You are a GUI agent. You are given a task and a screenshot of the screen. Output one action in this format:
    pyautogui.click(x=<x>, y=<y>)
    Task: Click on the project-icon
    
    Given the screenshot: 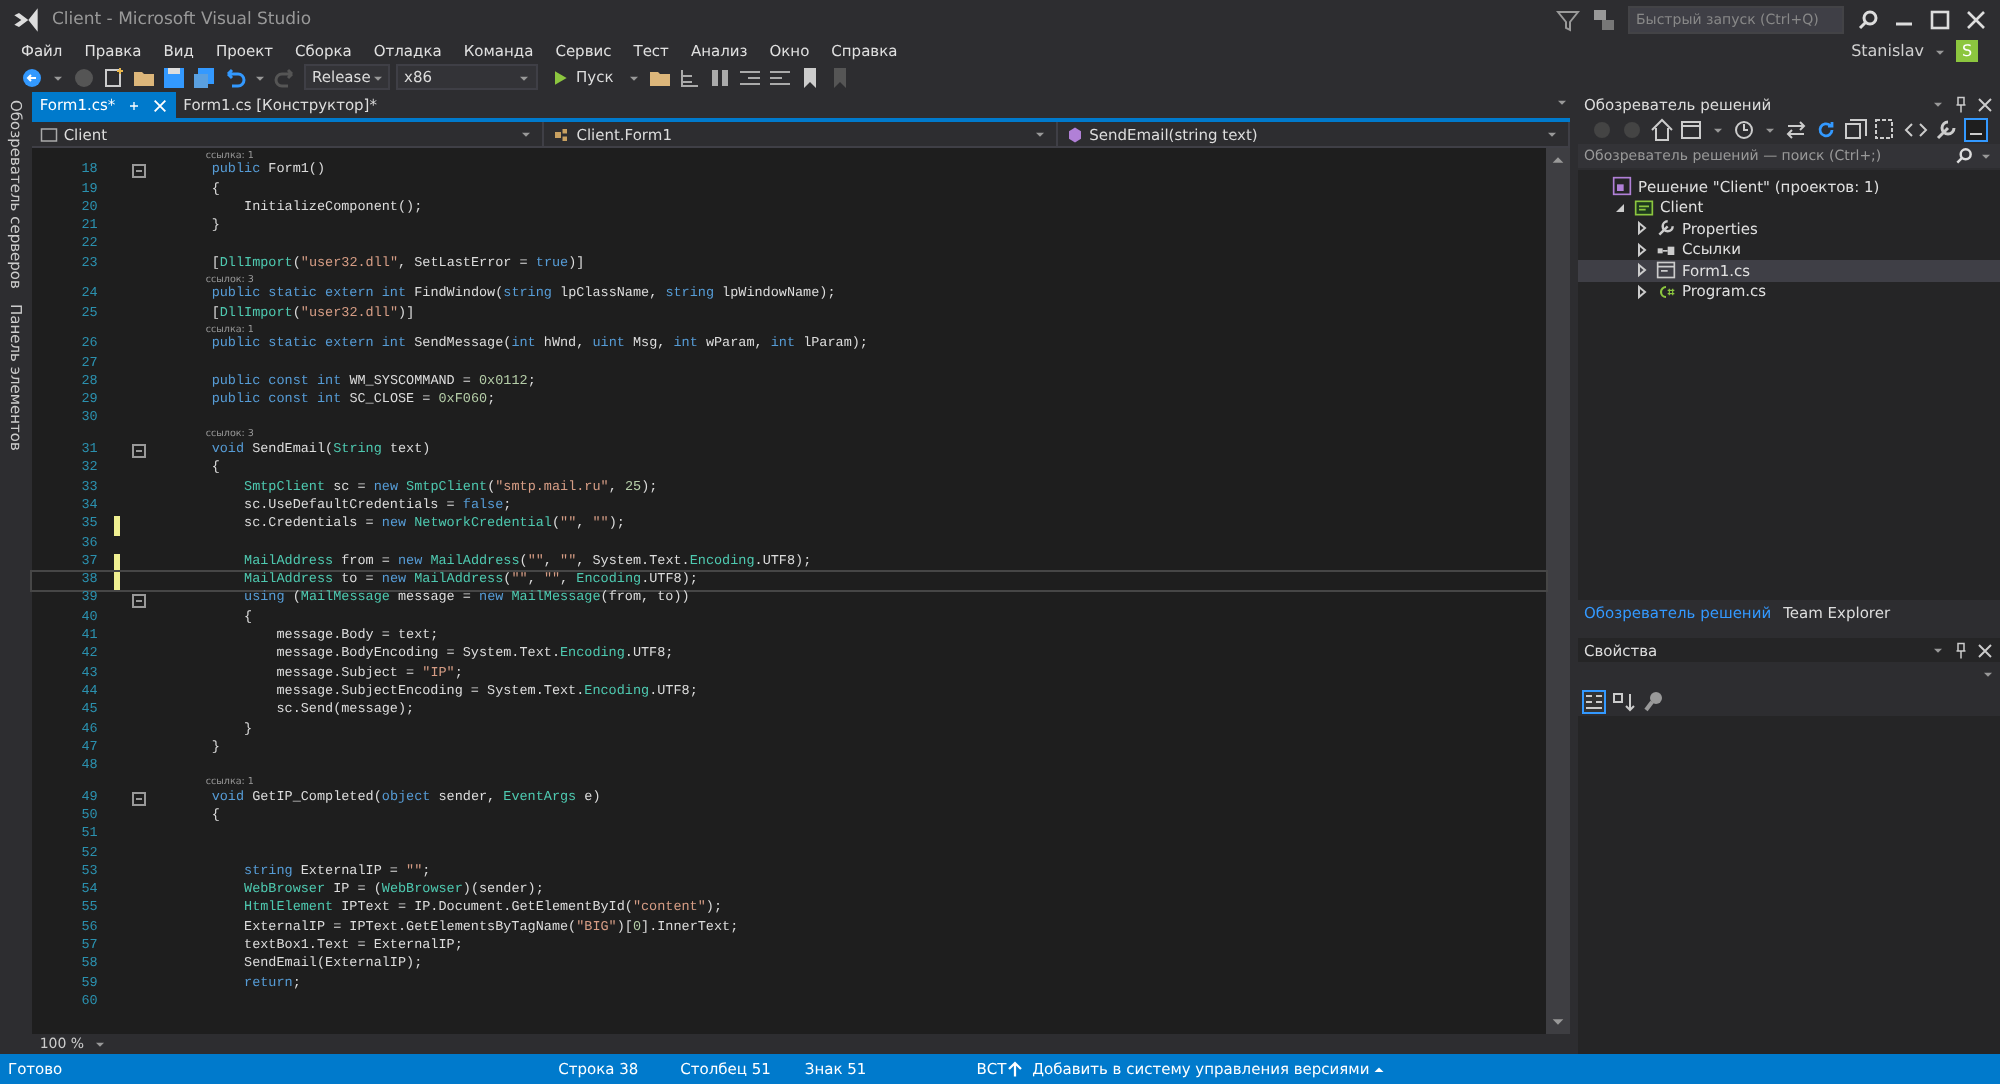 What is the action you would take?
    pyautogui.click(x=48, y=134)
    